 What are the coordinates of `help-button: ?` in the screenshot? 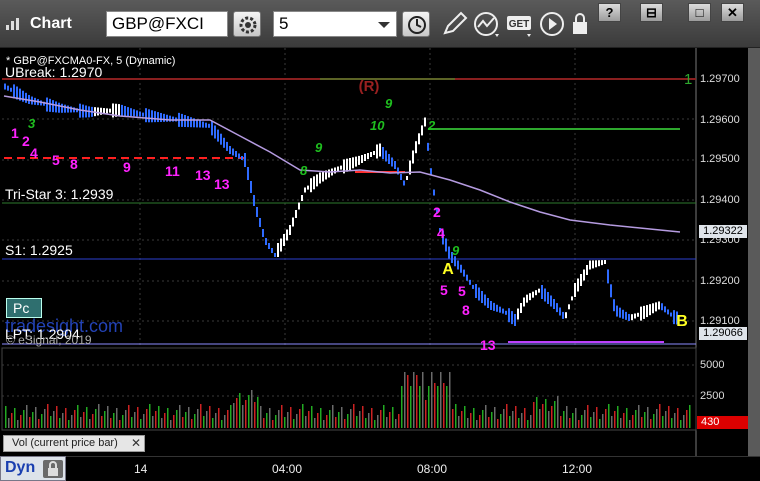 It's located at (609, 12).